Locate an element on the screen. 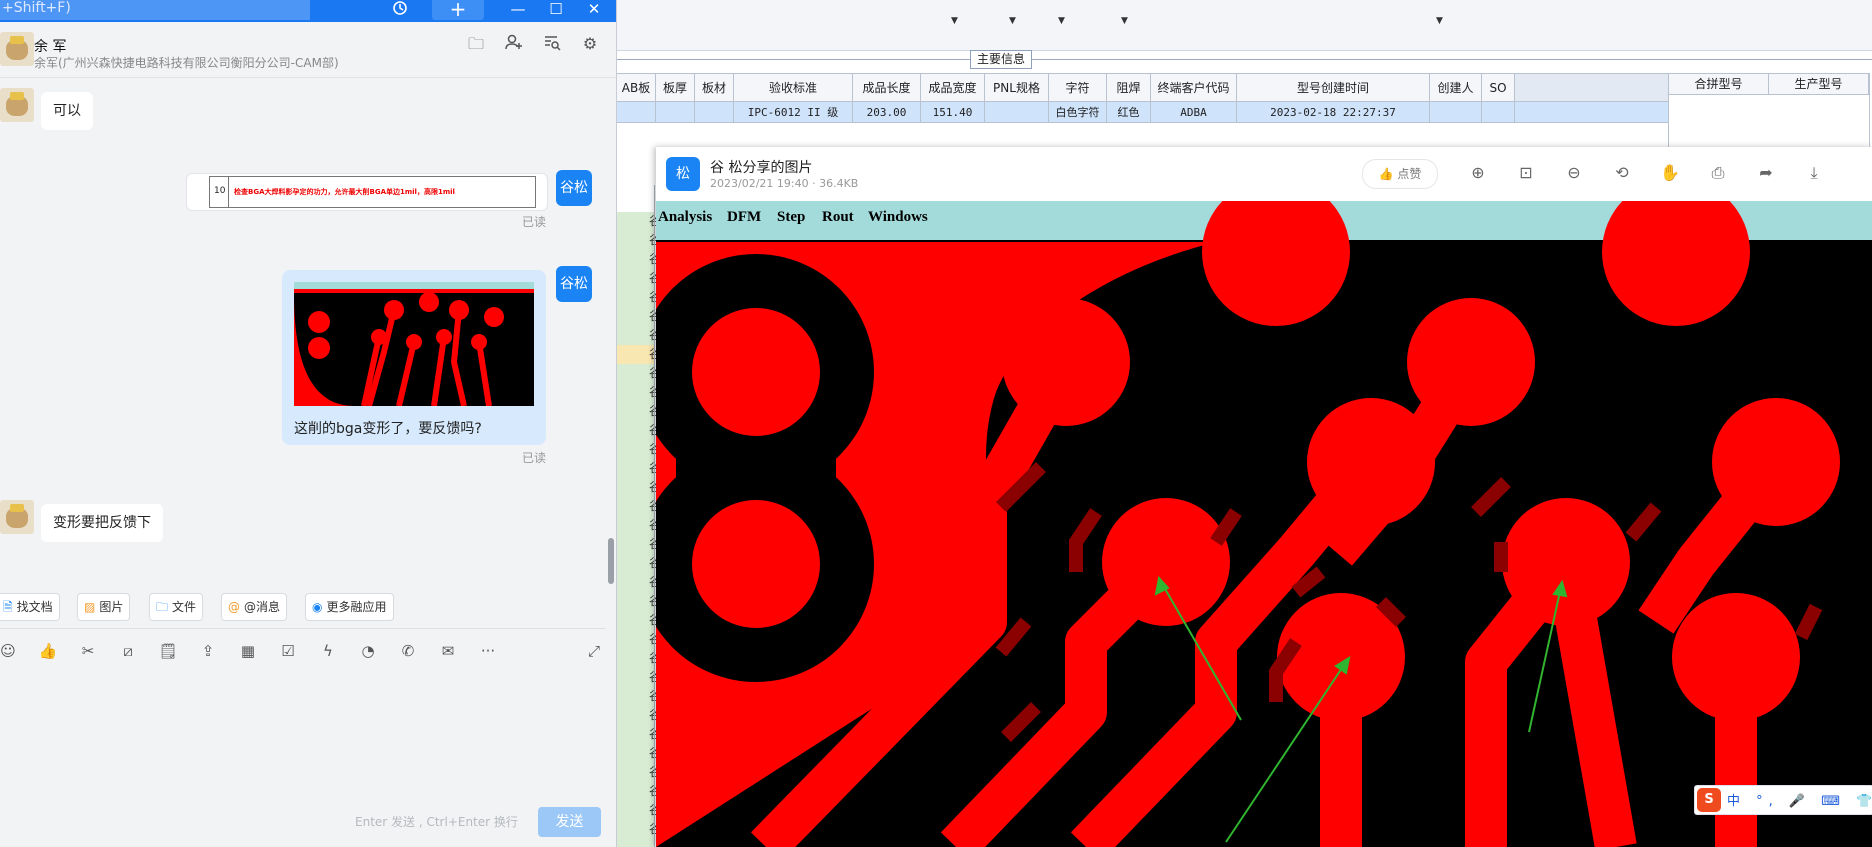 The width and height of the screenshot is (1872, 847). column-header: 字符 is located at coordinates (1077, 87).